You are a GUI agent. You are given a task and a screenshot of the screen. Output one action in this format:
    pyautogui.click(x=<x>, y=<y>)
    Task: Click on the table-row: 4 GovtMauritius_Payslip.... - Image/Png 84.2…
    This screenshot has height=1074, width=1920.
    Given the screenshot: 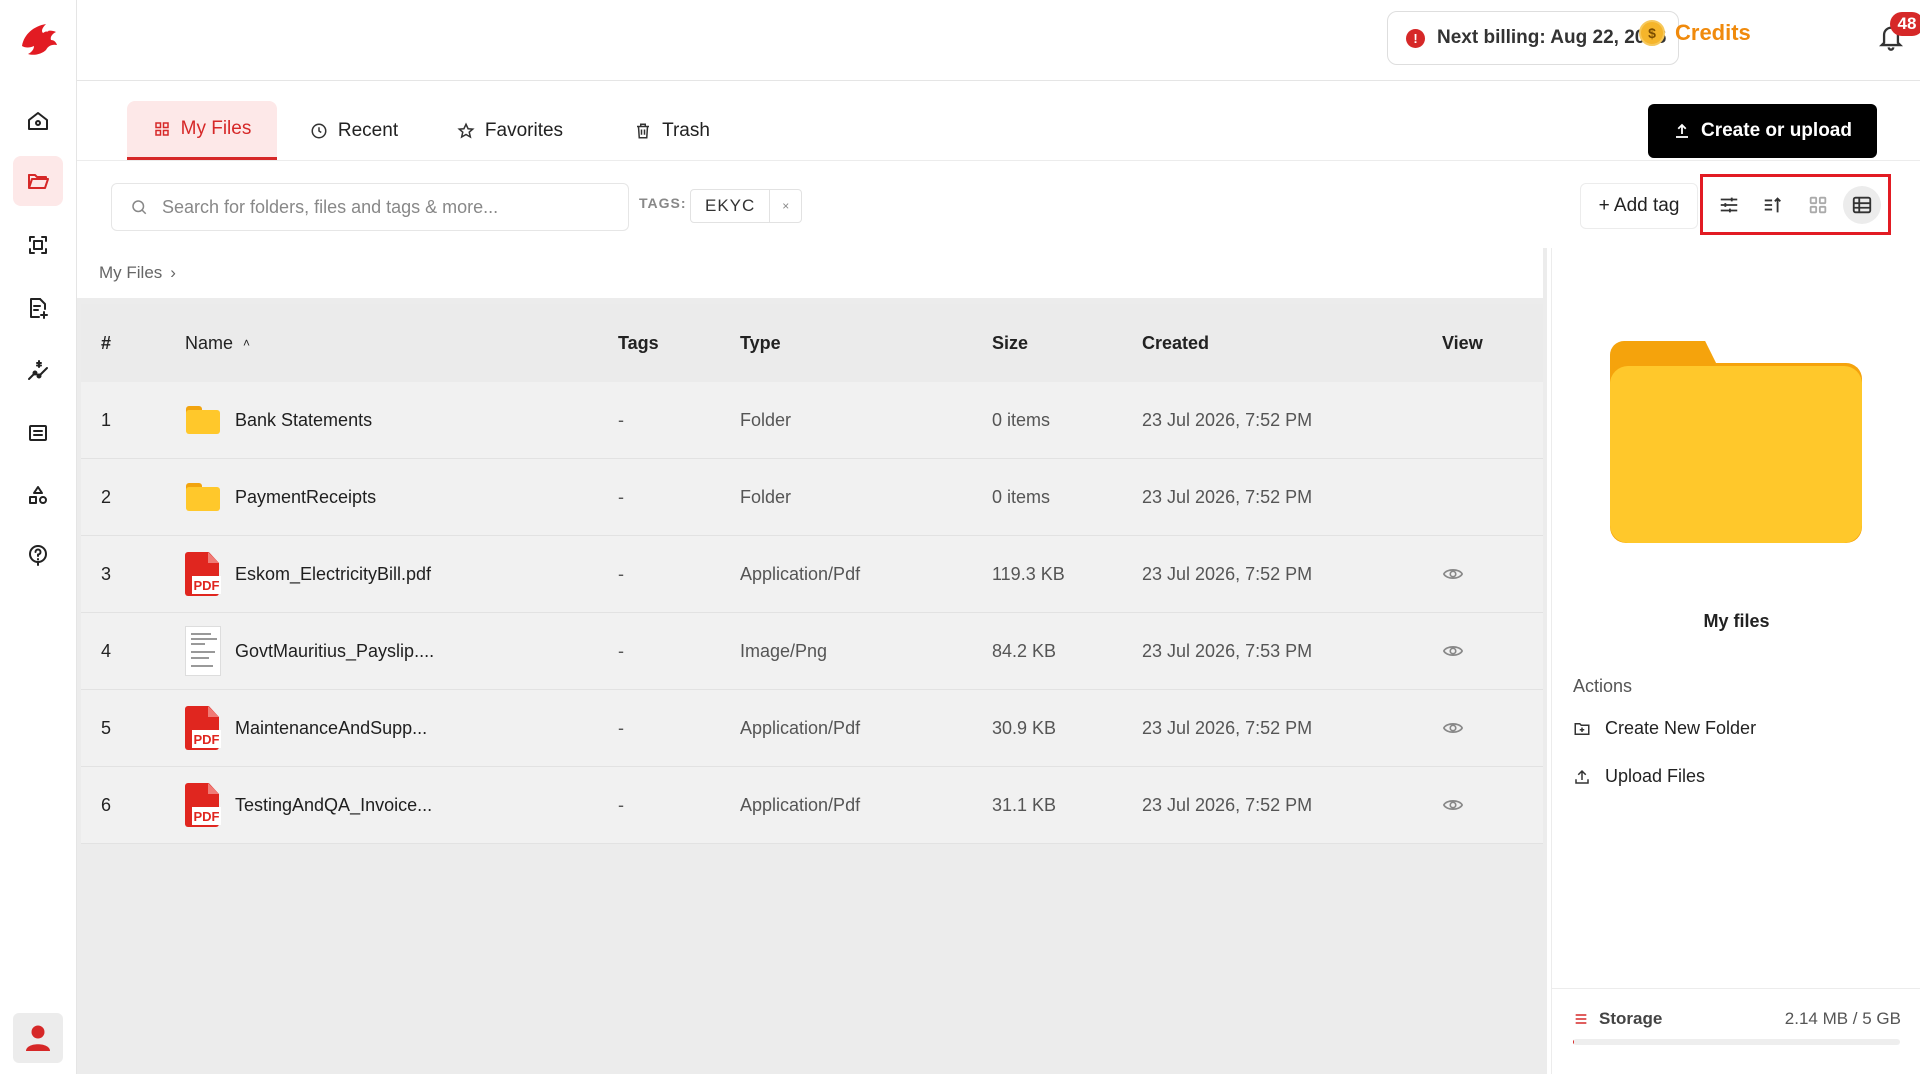 What is the action you would take?
    pyautogui.click(x=812, y=651)
    